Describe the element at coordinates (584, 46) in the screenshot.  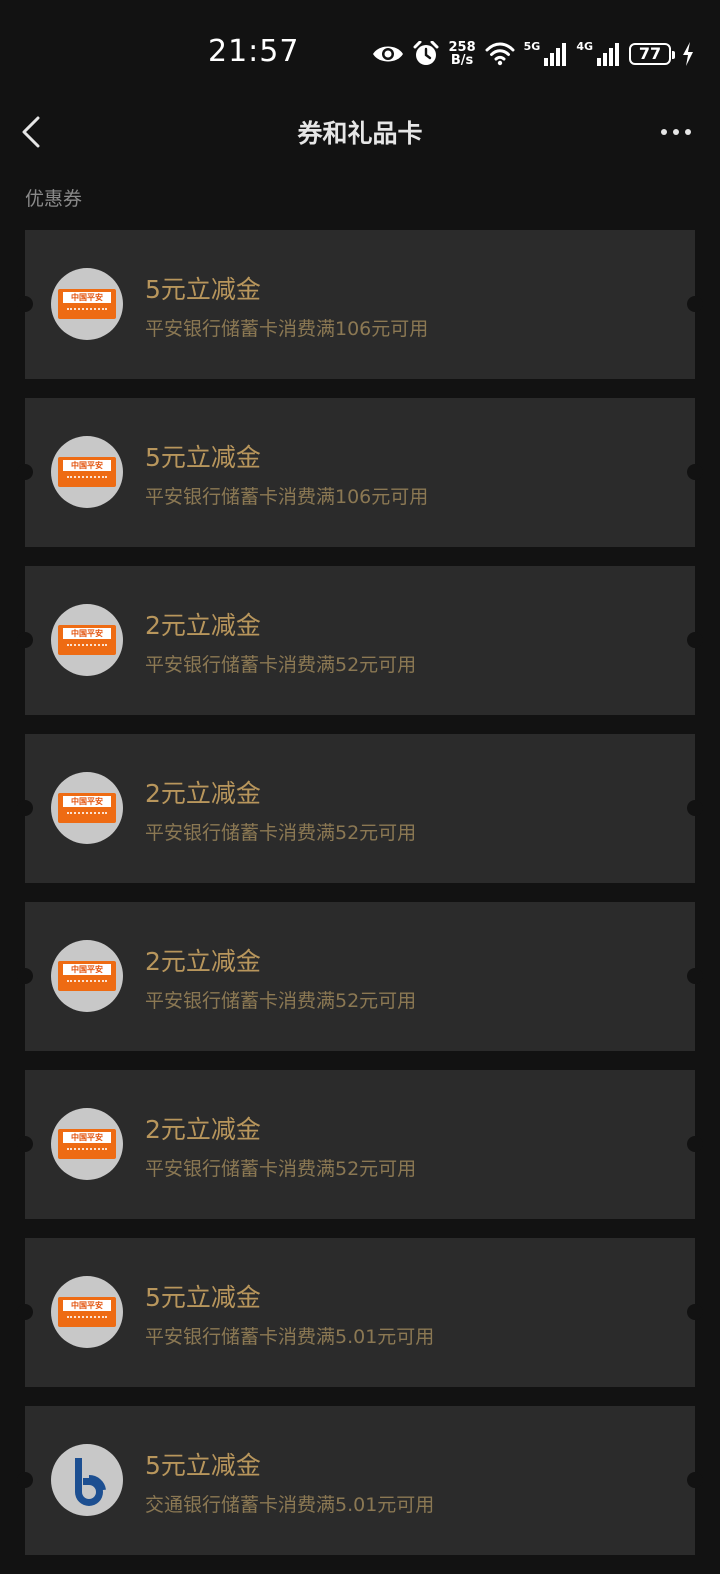
I see `signal-4g-label: 4G` at that location.